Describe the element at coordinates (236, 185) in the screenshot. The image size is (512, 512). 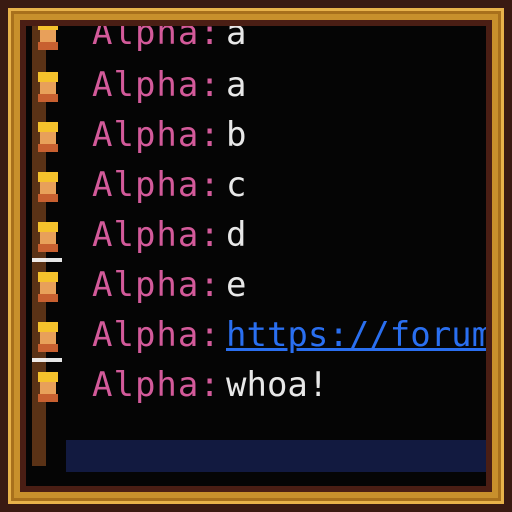
I see `message-text: c` at that location.